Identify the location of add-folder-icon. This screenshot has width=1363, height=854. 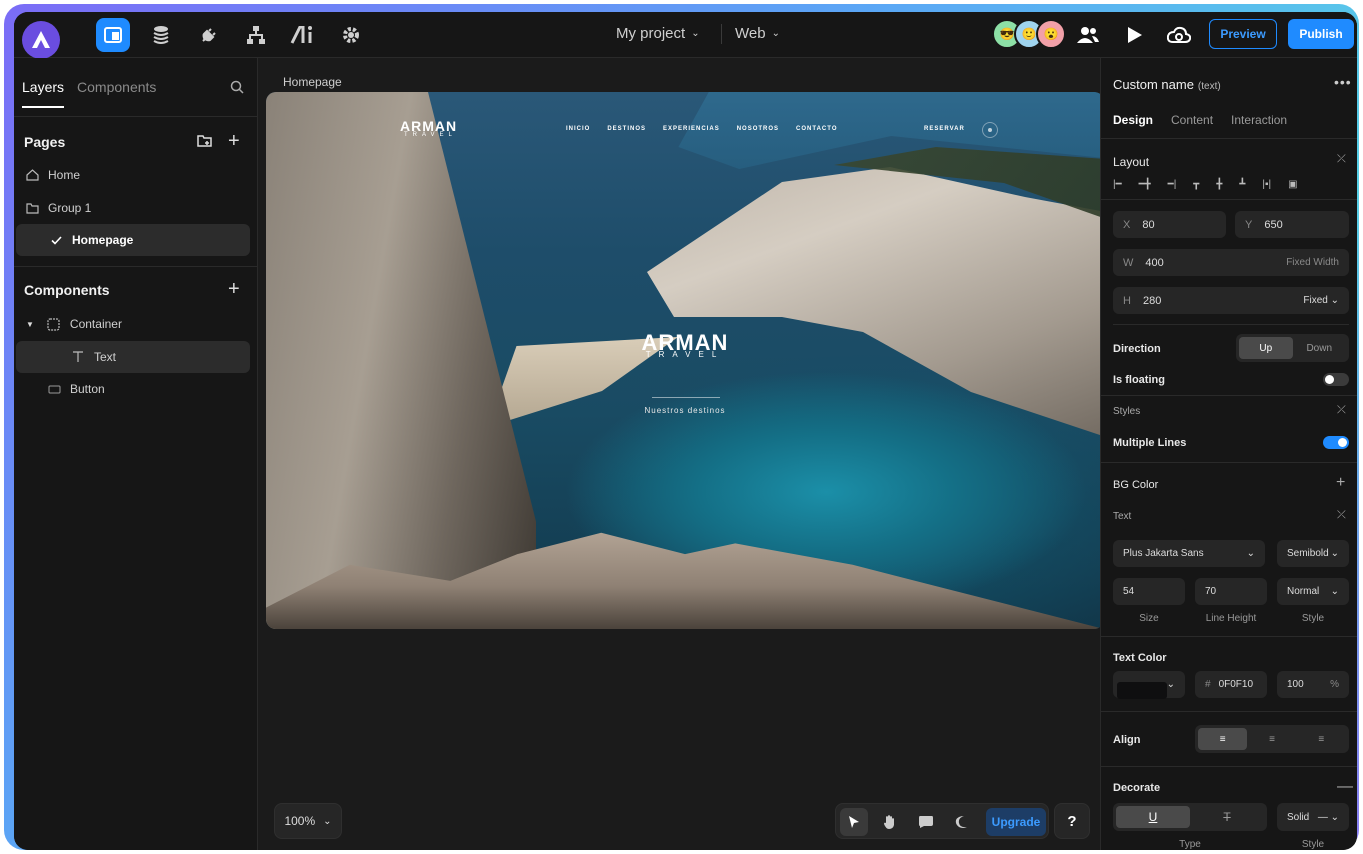
(205, 143).